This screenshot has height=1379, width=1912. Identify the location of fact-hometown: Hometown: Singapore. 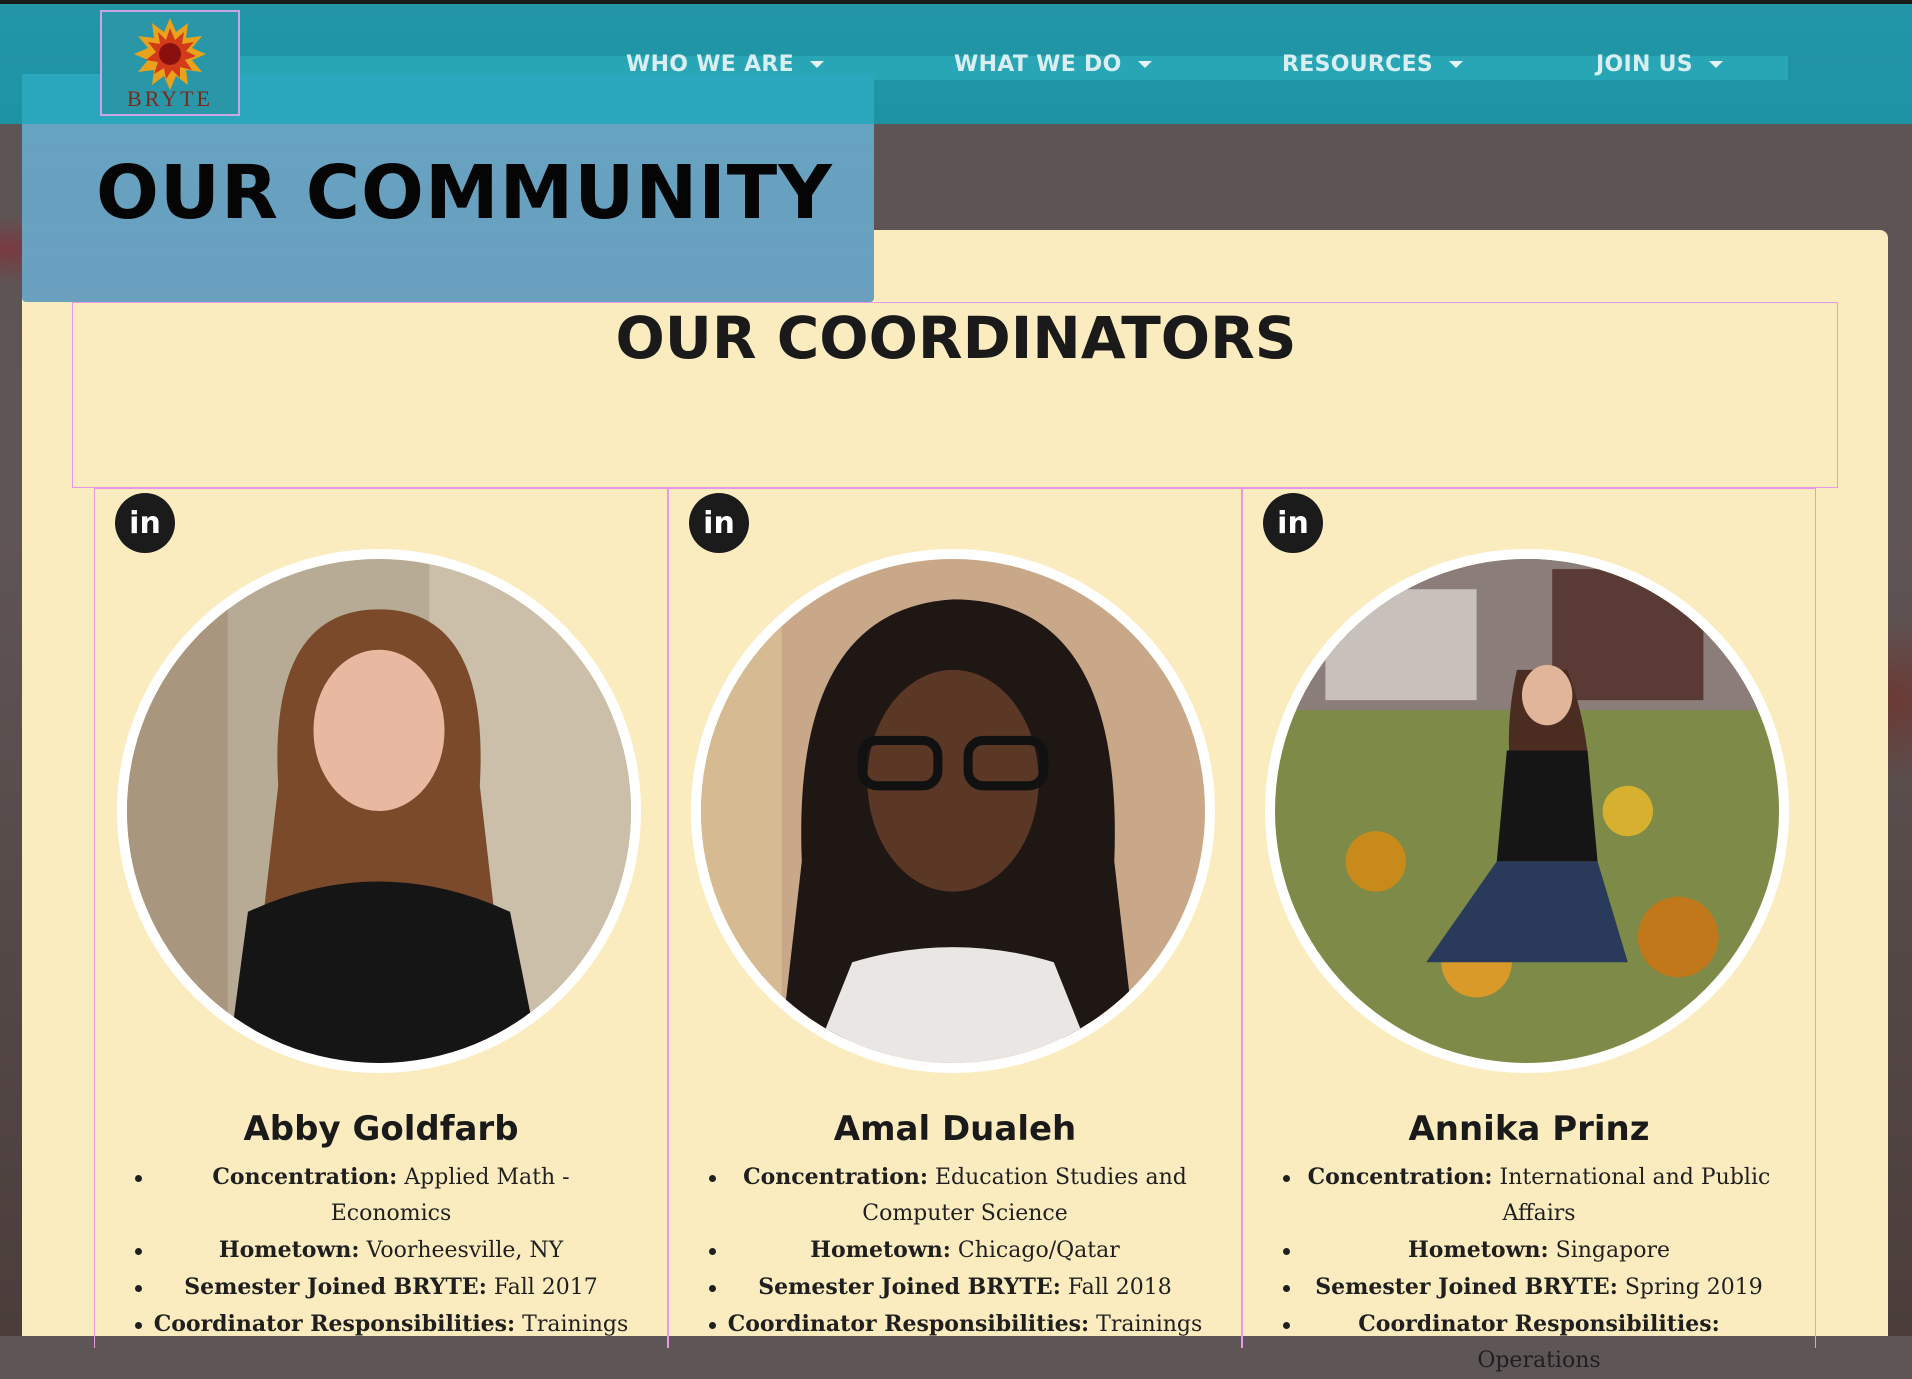
(1531, 1250).